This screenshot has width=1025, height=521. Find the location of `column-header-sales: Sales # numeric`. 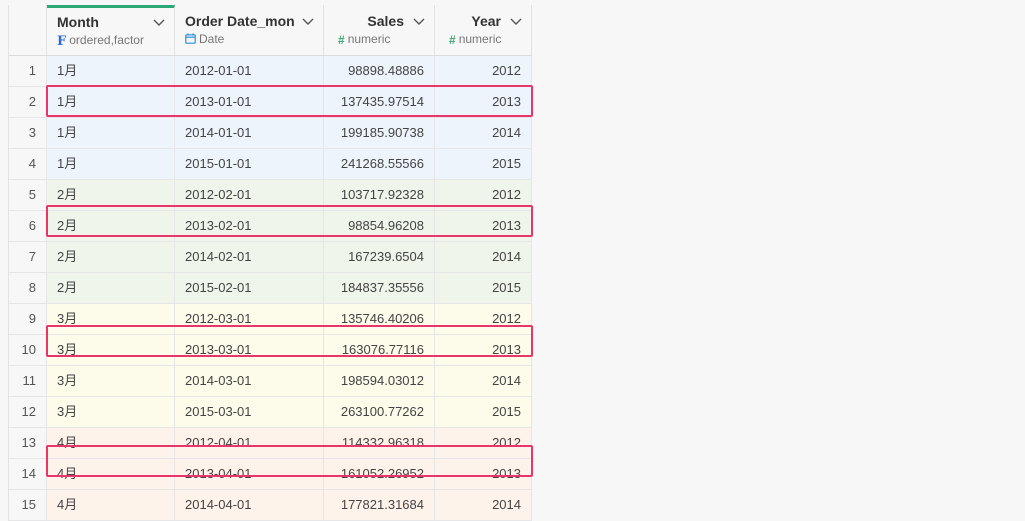

column-header-sales: Sales # numeric is located at coordinates (379, 30).